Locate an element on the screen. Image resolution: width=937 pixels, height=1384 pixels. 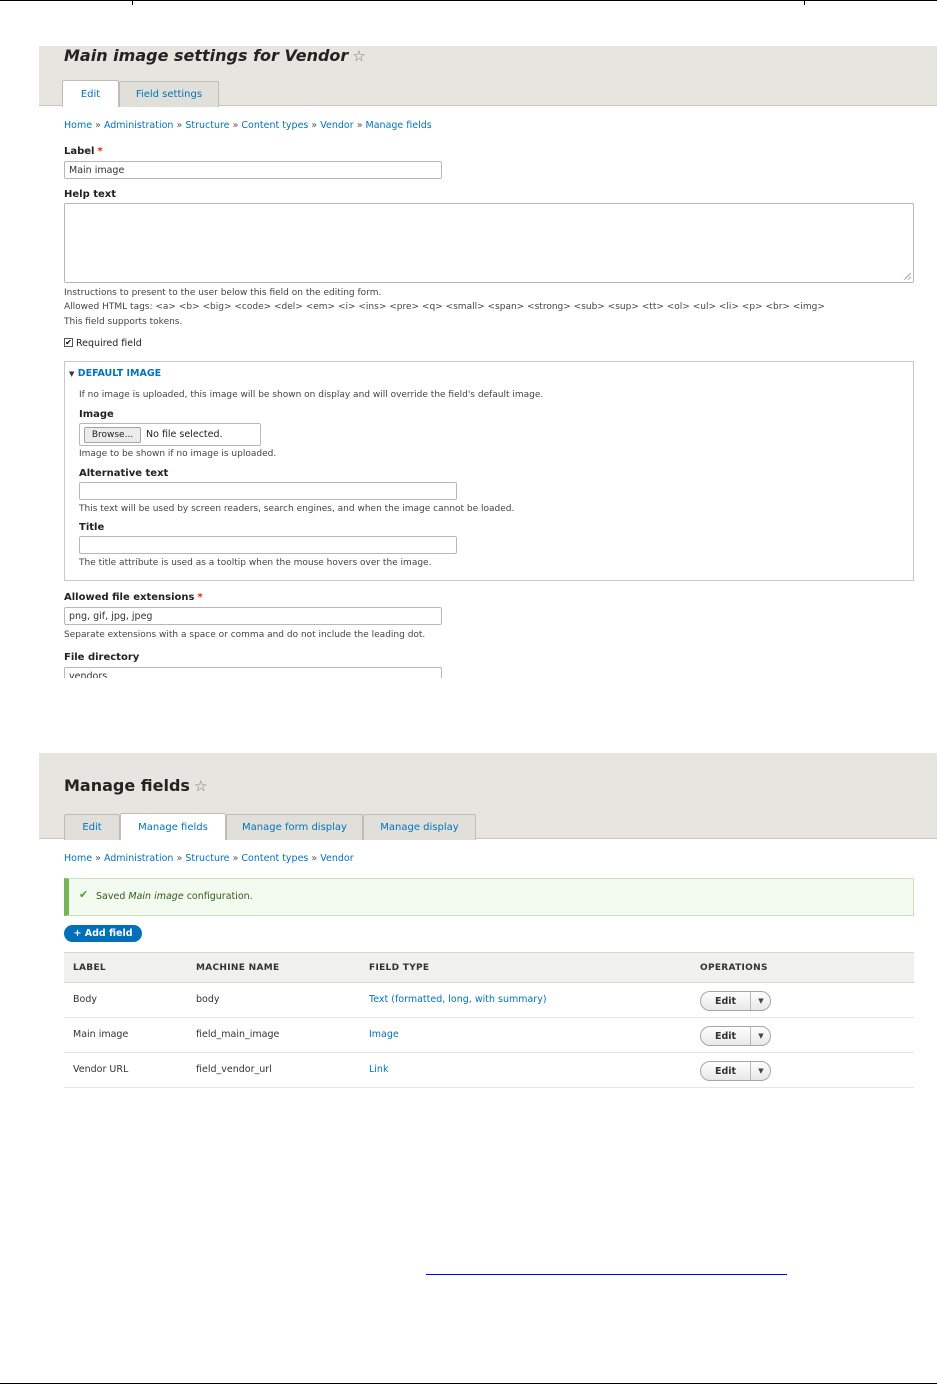
message-suffix: configuration. is located at coordinates (218, 896).